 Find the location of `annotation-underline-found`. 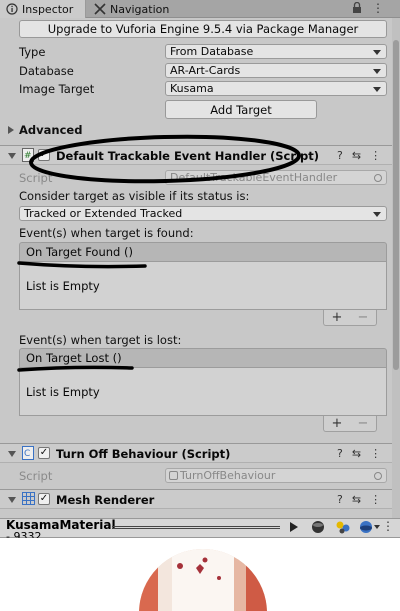

annotation-underline-found is located at coordinates (82, 265).